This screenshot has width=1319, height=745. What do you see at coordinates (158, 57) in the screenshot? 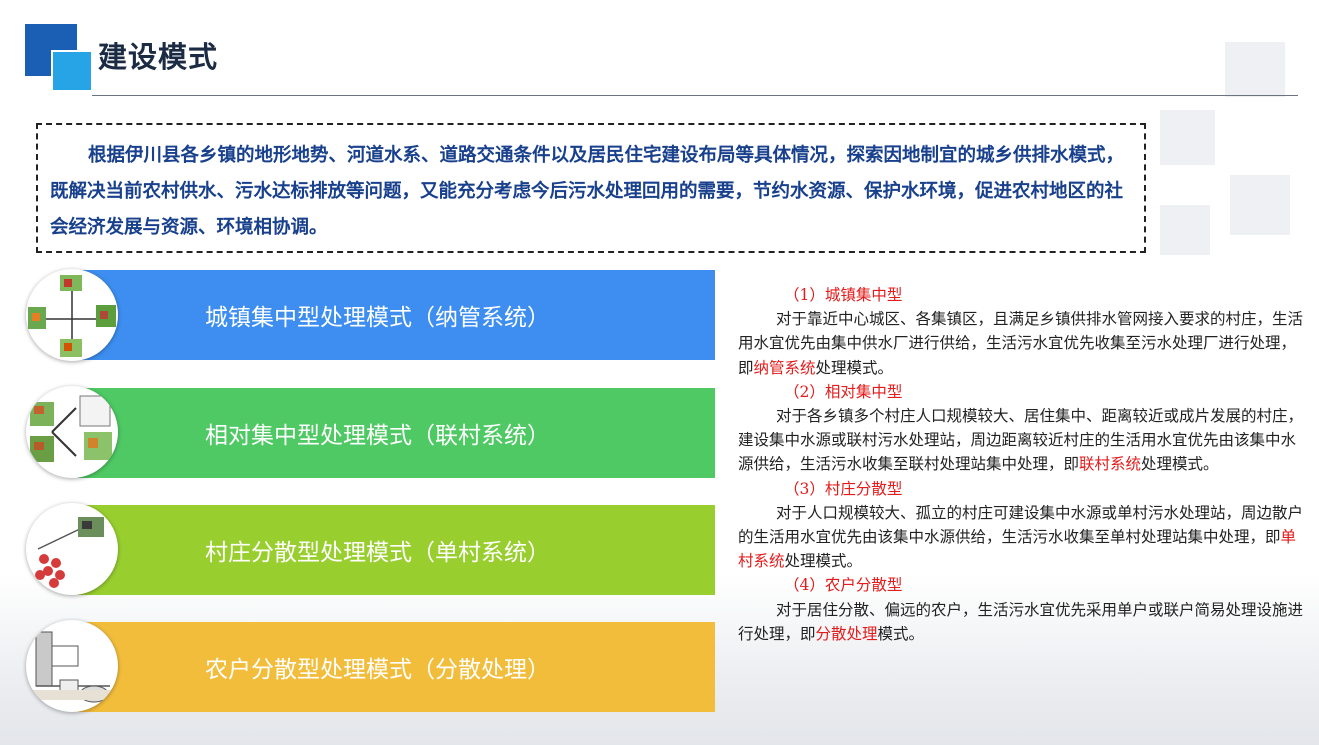
I see `page-title: 建设模式` at bounding box center [158, 57].